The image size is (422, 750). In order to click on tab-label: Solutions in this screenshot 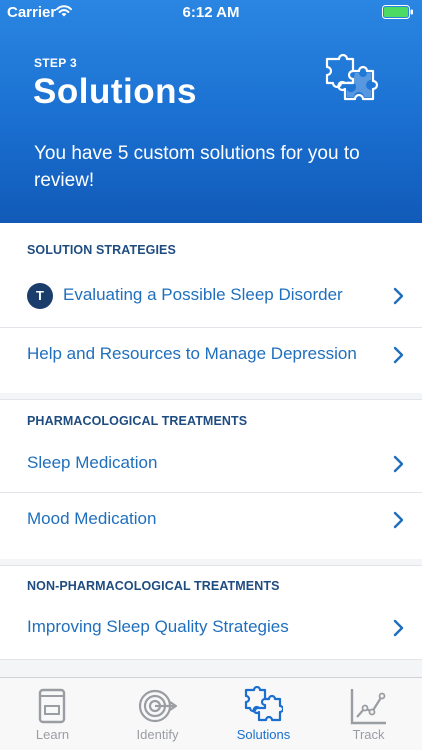, I will do `click(263, 734)`.